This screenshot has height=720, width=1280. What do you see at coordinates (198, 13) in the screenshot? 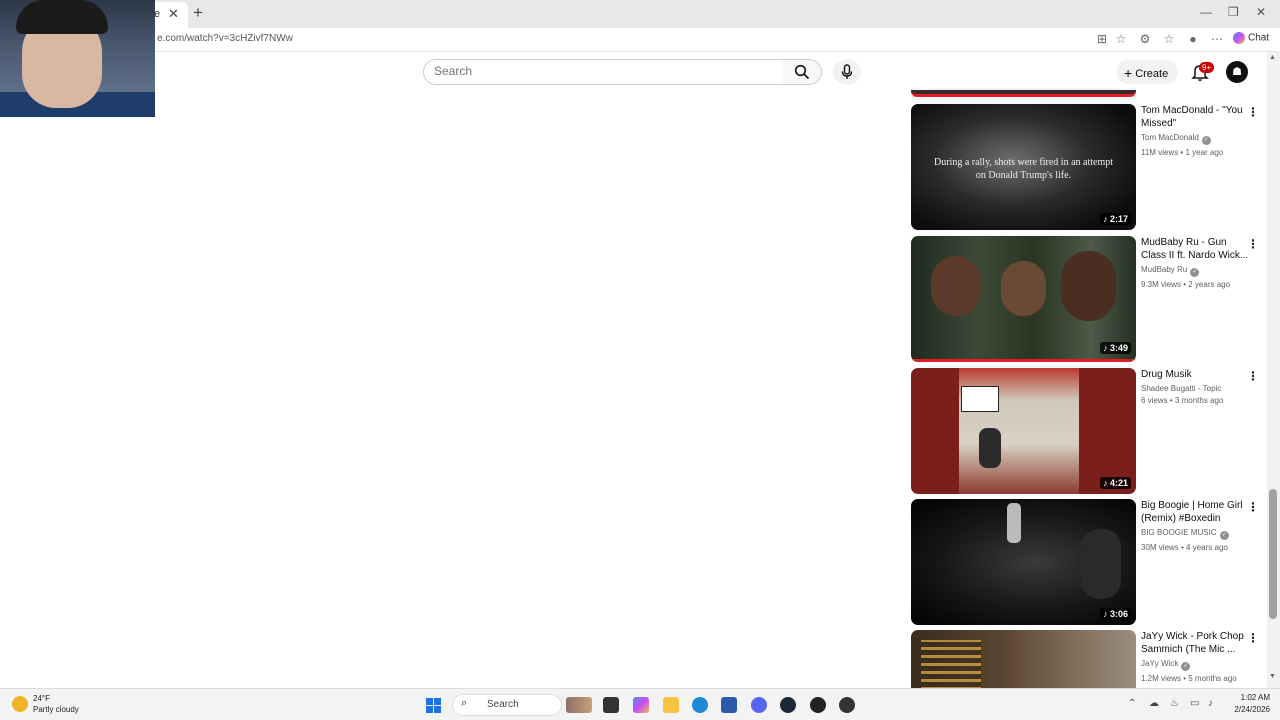
I see `new-tab-button: +` at bounding box center [198, 13].